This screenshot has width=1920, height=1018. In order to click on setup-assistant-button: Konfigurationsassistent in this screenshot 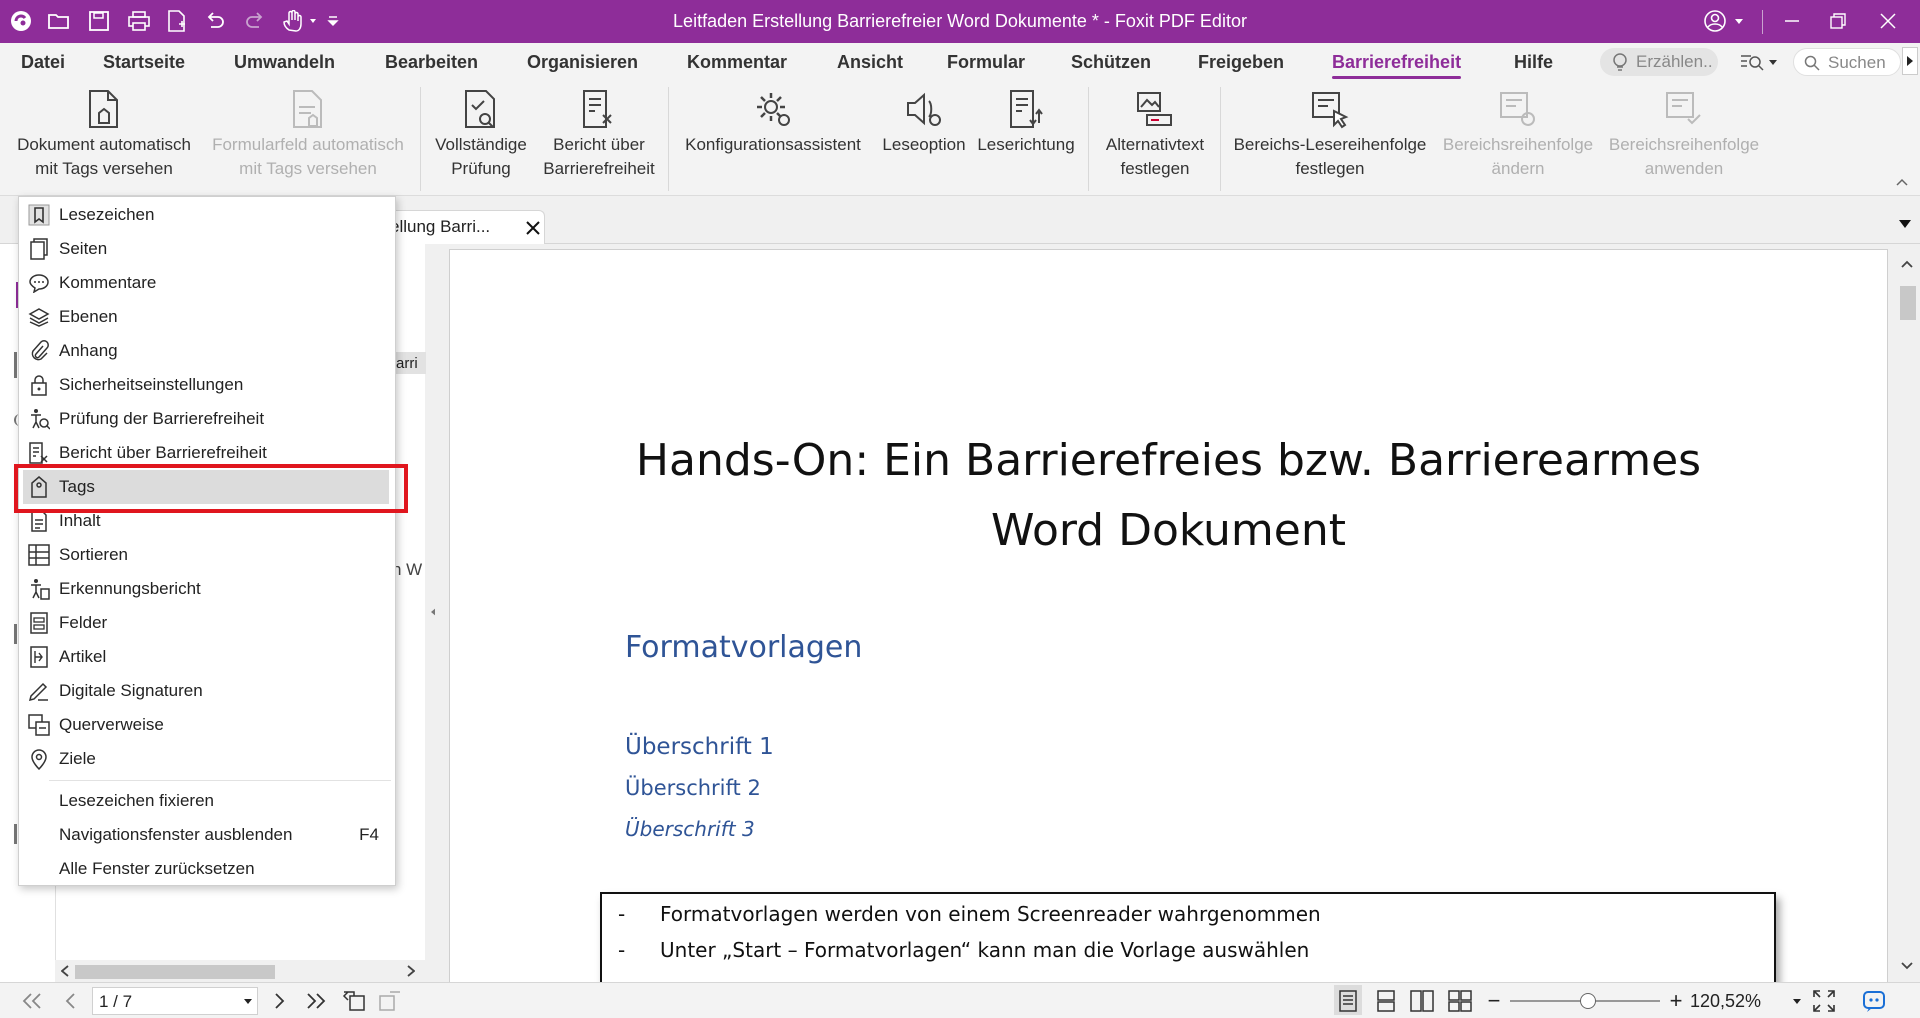, I will do `click(773, 121)`.